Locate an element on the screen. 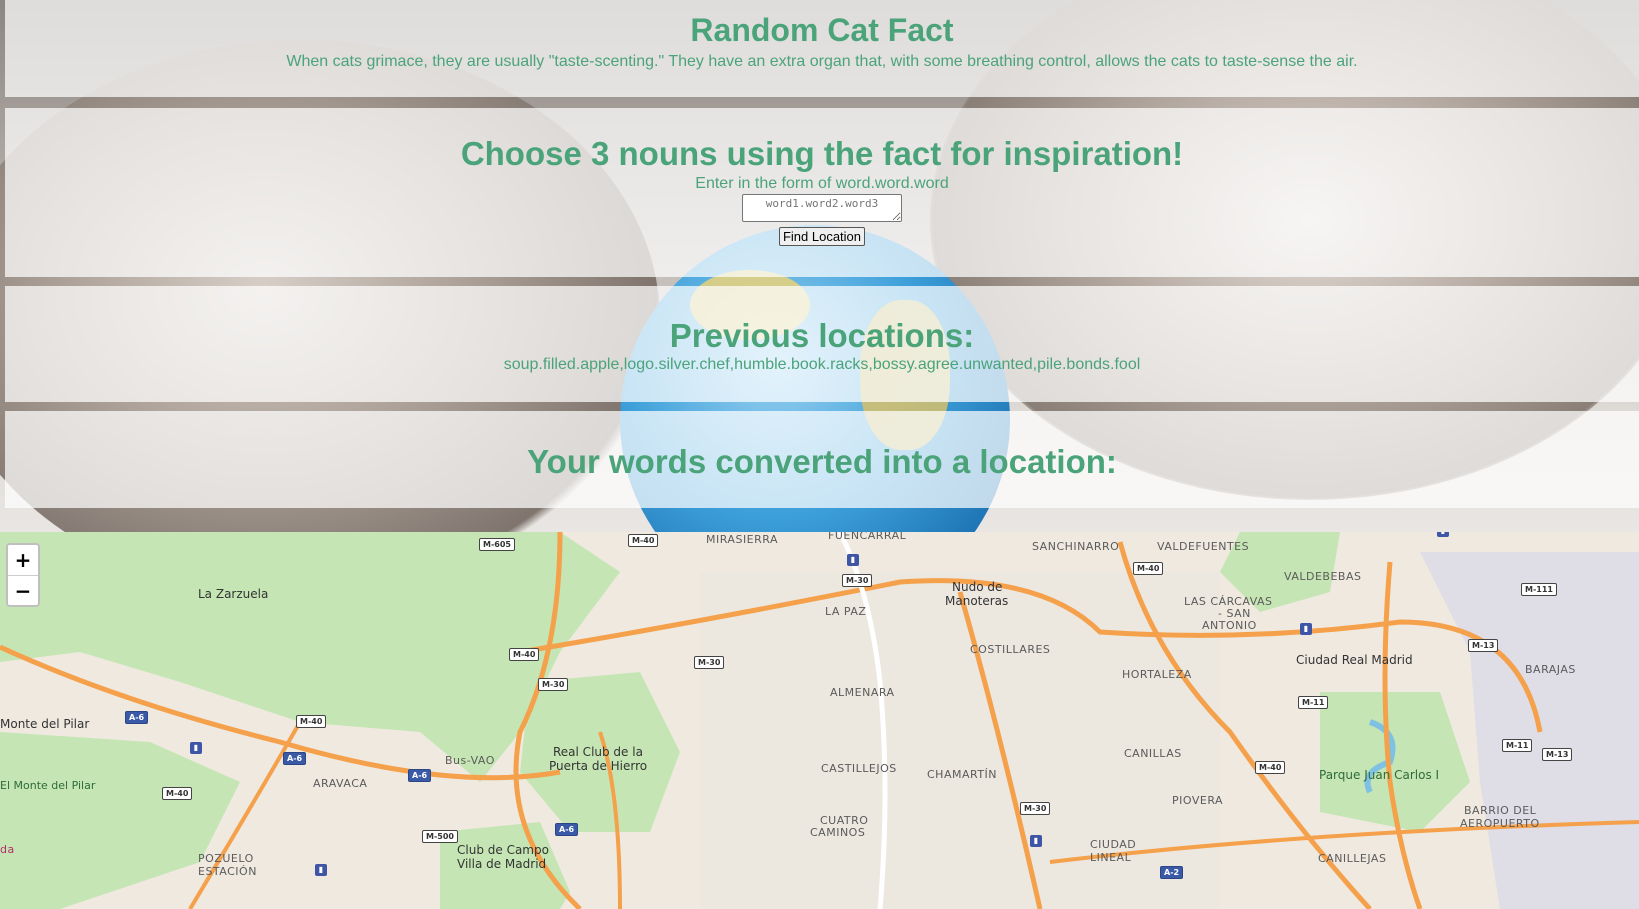 This screenshot has height=909, width=1639. road-shield: A-2 is located at coordinates (1172, 872).